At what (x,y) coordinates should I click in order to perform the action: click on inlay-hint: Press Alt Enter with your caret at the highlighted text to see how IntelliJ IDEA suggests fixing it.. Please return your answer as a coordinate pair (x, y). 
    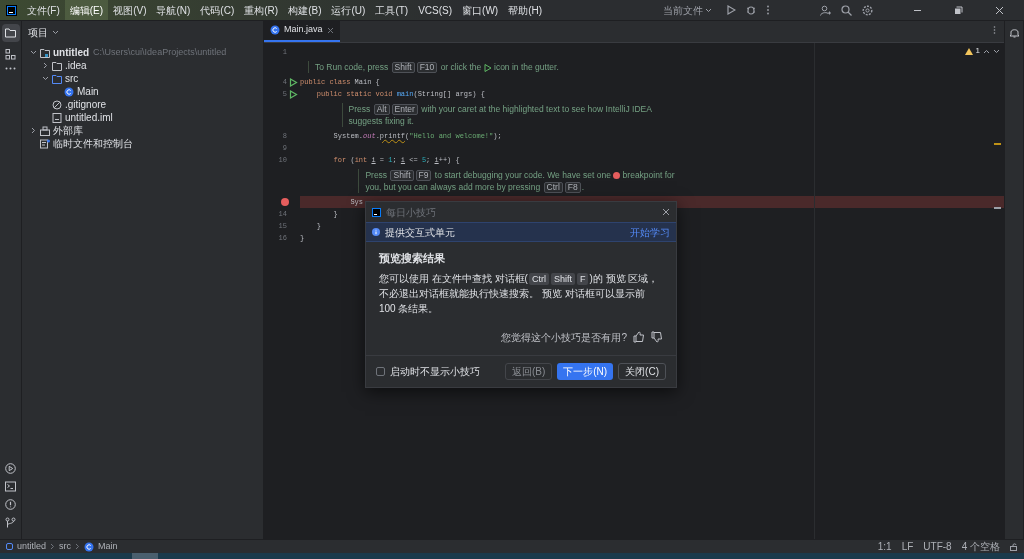
    Looking at the image, I should click on (500, 115).